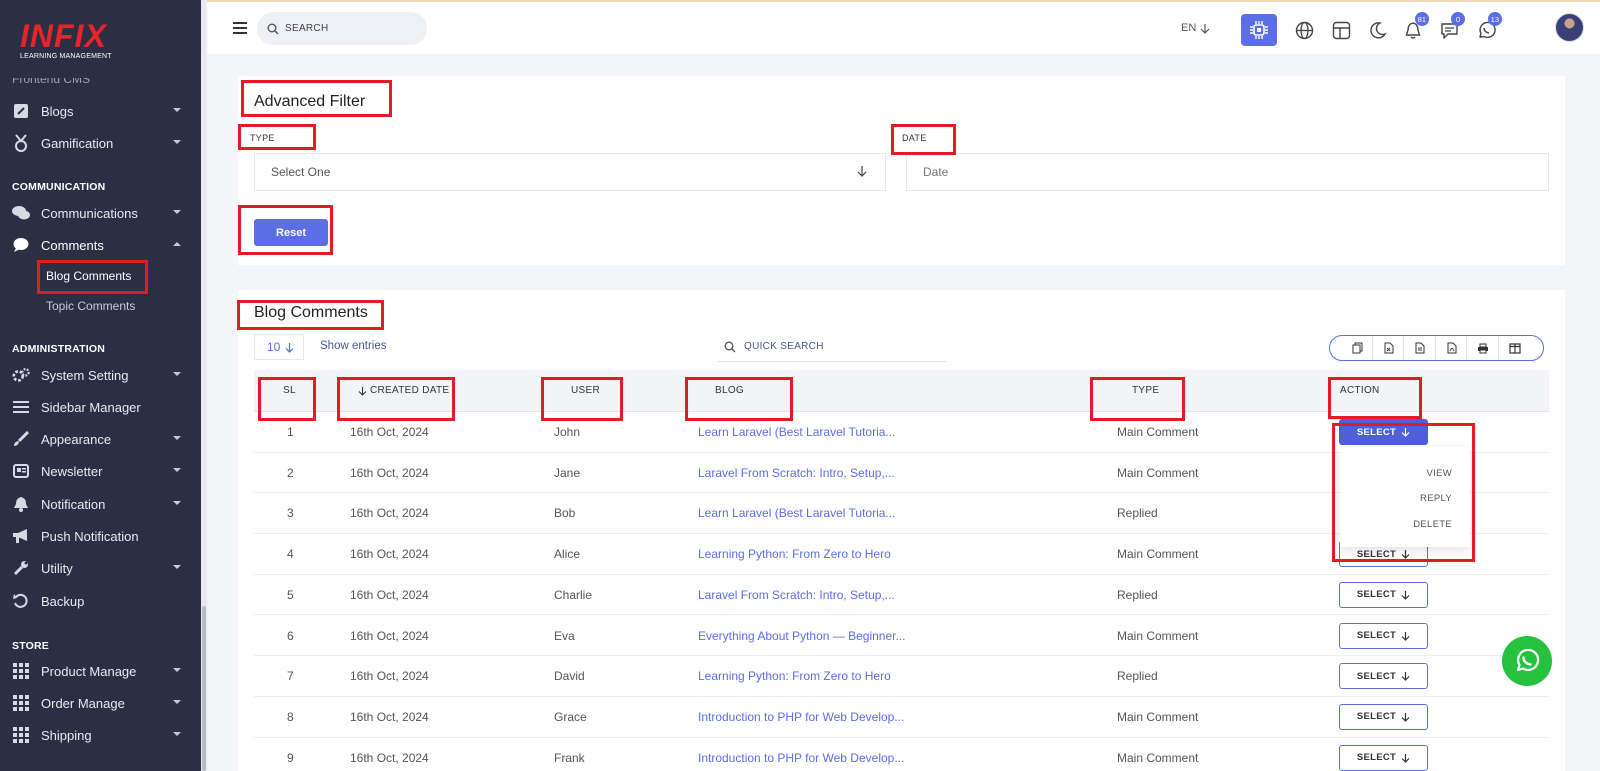 The image size is (1600, 771). I want to click on column-header-created-date: CREATED DATE, so click(403, 390).